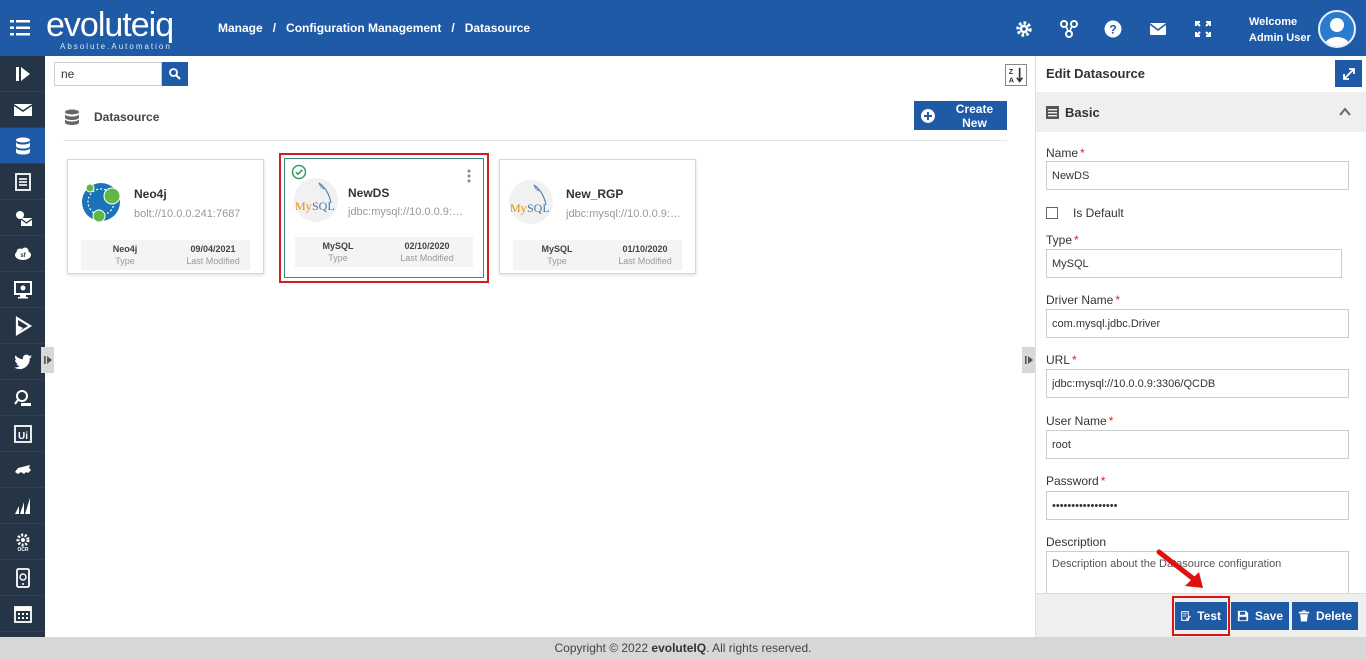 Image resolution: width=1366 pixels, height=660 pixels. Describe the element at coordinates (1197, 323) in the screenshot. I see `driver-name-field` at that location.